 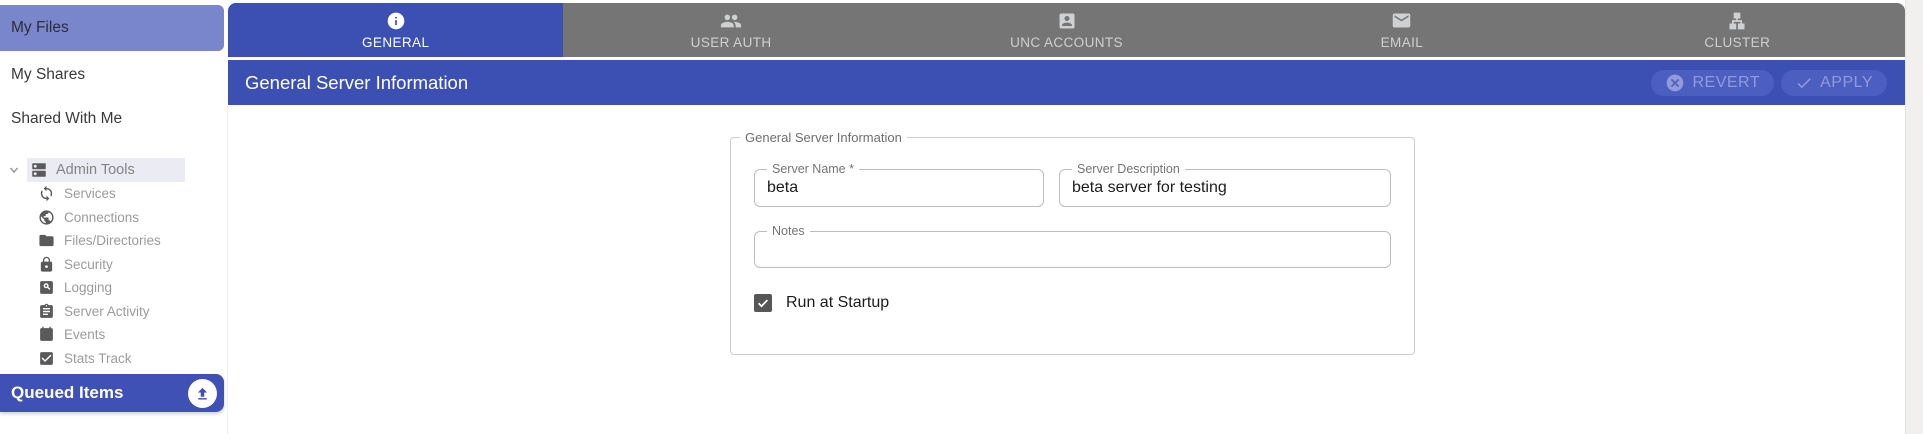 What do you see at coordinates (1914, 217) in the screenshot?
I see `scrollbar-gutter` at bounding box center [1914, 217].